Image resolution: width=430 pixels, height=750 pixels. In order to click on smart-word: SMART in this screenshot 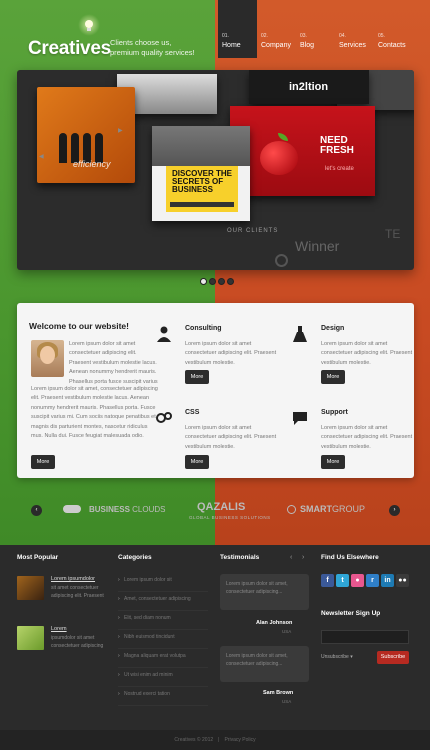, I will do `click(316, 509)`.